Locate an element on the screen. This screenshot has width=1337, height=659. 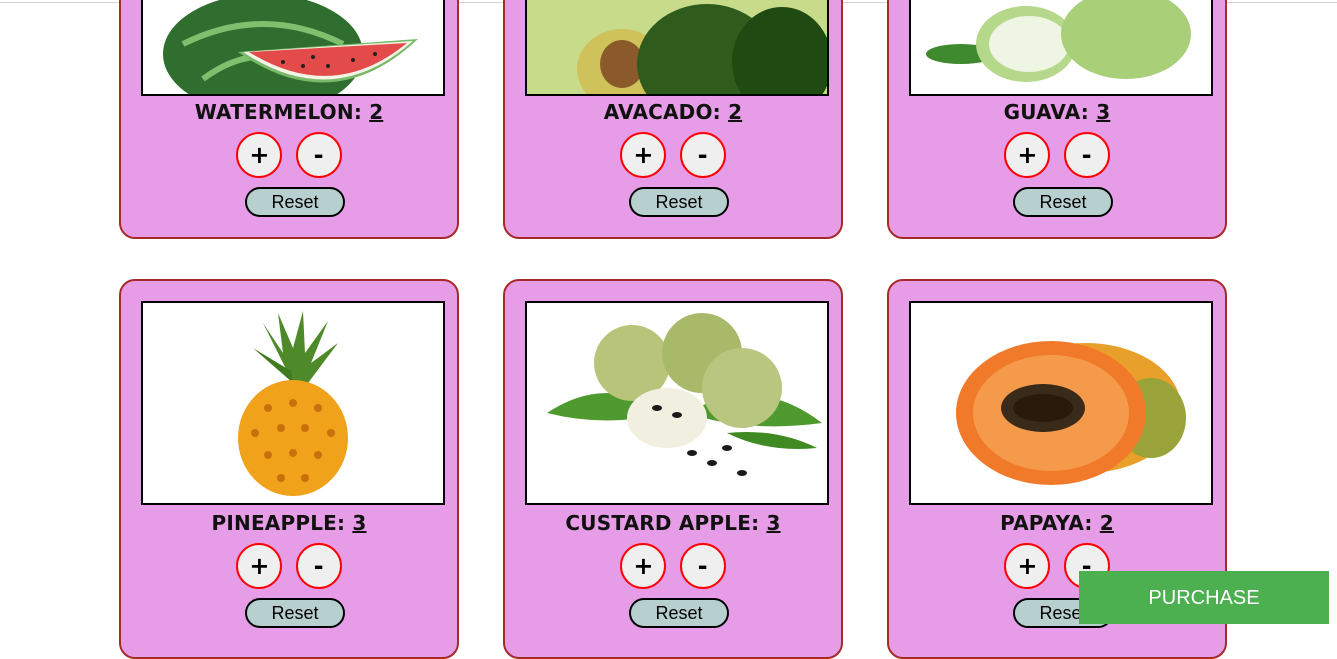
fruit-label: PAPAYA: 2 is located at coordinates (1057, 523).